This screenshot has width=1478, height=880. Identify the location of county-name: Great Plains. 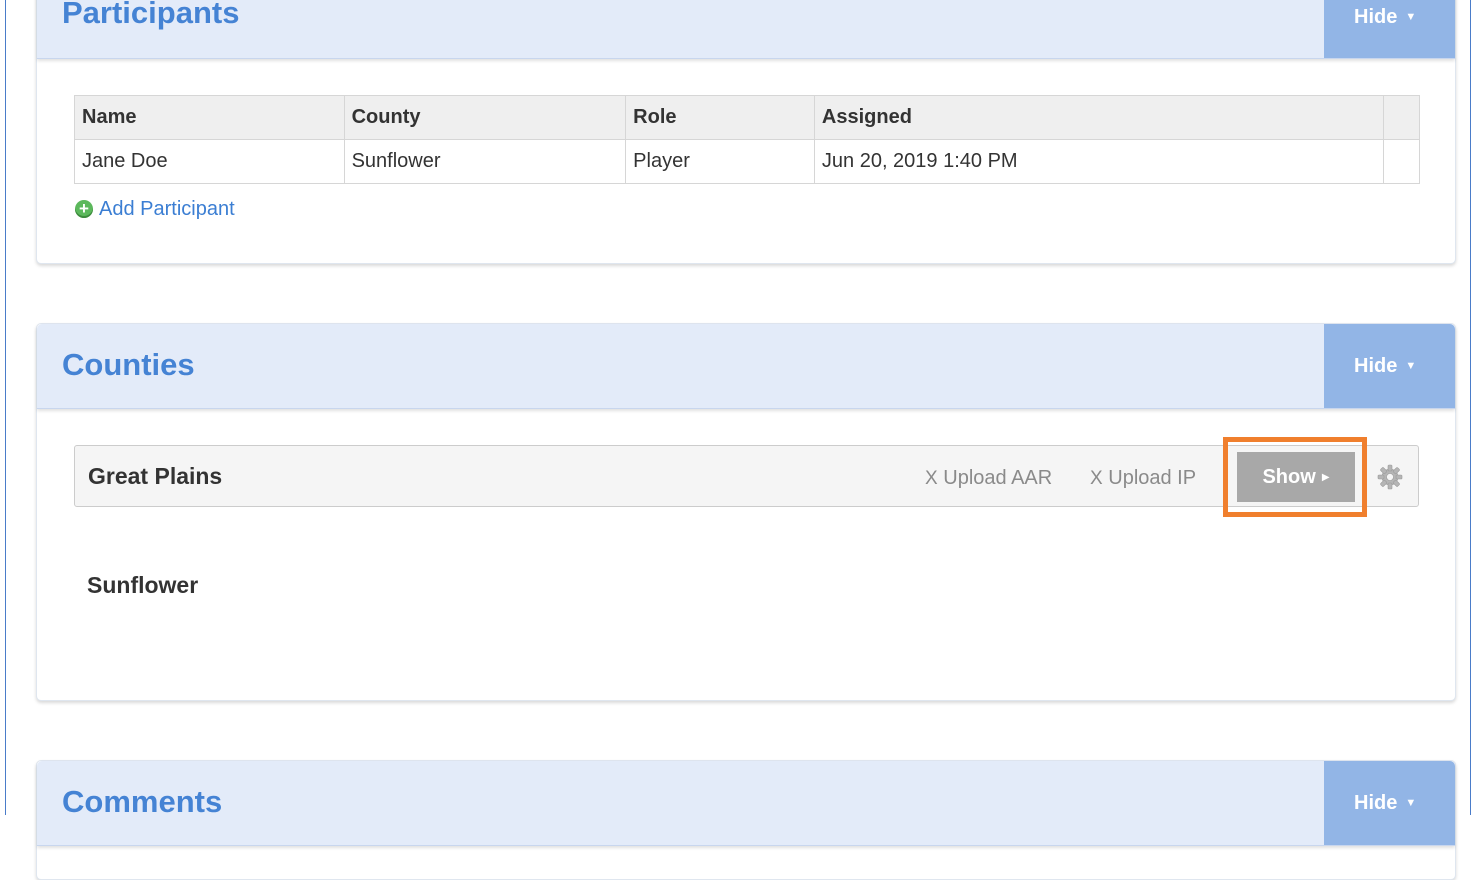
(155, 476).